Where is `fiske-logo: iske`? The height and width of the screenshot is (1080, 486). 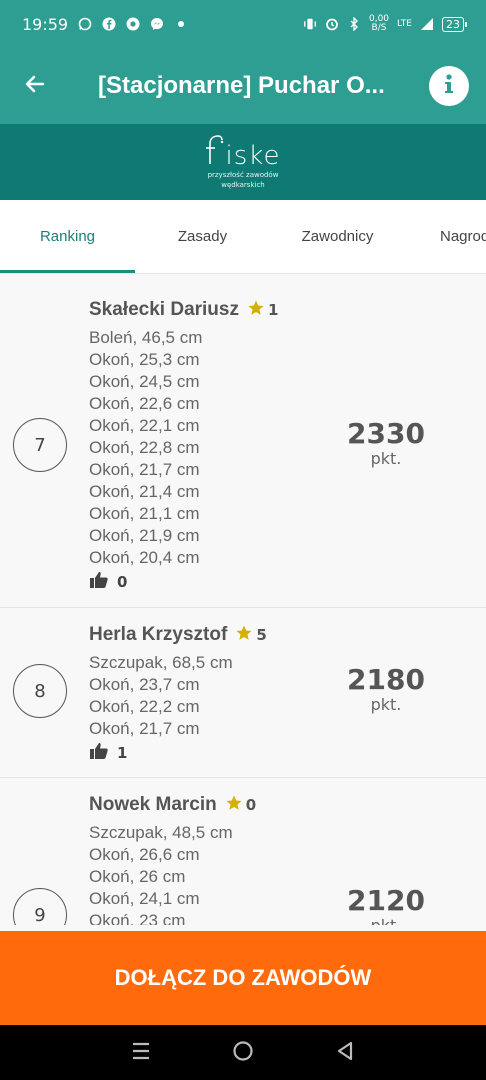 fiske-logo: iske is located at coordinates (243, 152).